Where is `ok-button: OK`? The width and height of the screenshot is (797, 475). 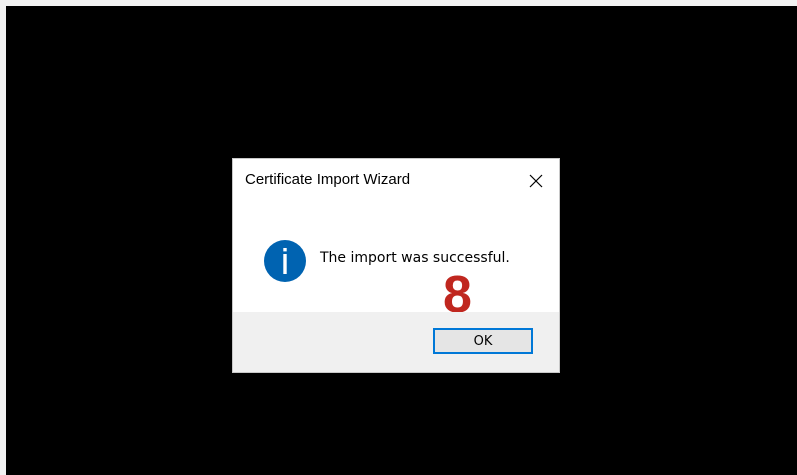 ok-button: OK is located at coordinates (483, 341).